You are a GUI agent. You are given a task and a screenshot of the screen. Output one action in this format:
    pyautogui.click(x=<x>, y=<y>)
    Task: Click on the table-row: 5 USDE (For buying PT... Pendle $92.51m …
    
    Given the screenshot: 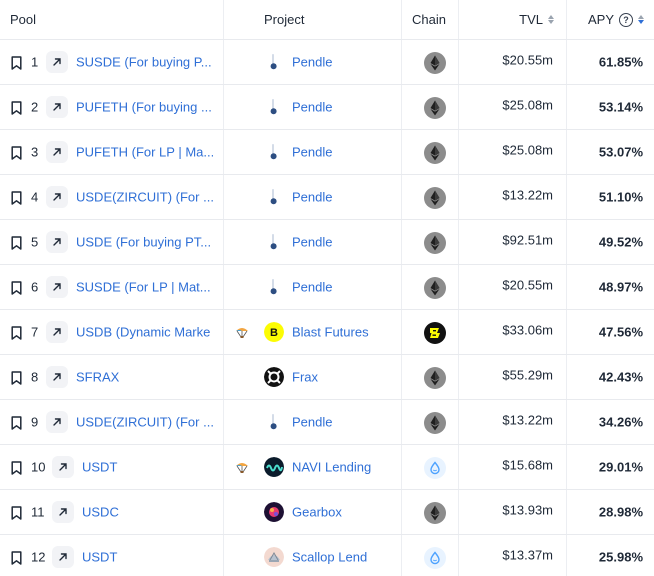 What is the action you would take?
    pyautogui.click(x=327, y=242)
    